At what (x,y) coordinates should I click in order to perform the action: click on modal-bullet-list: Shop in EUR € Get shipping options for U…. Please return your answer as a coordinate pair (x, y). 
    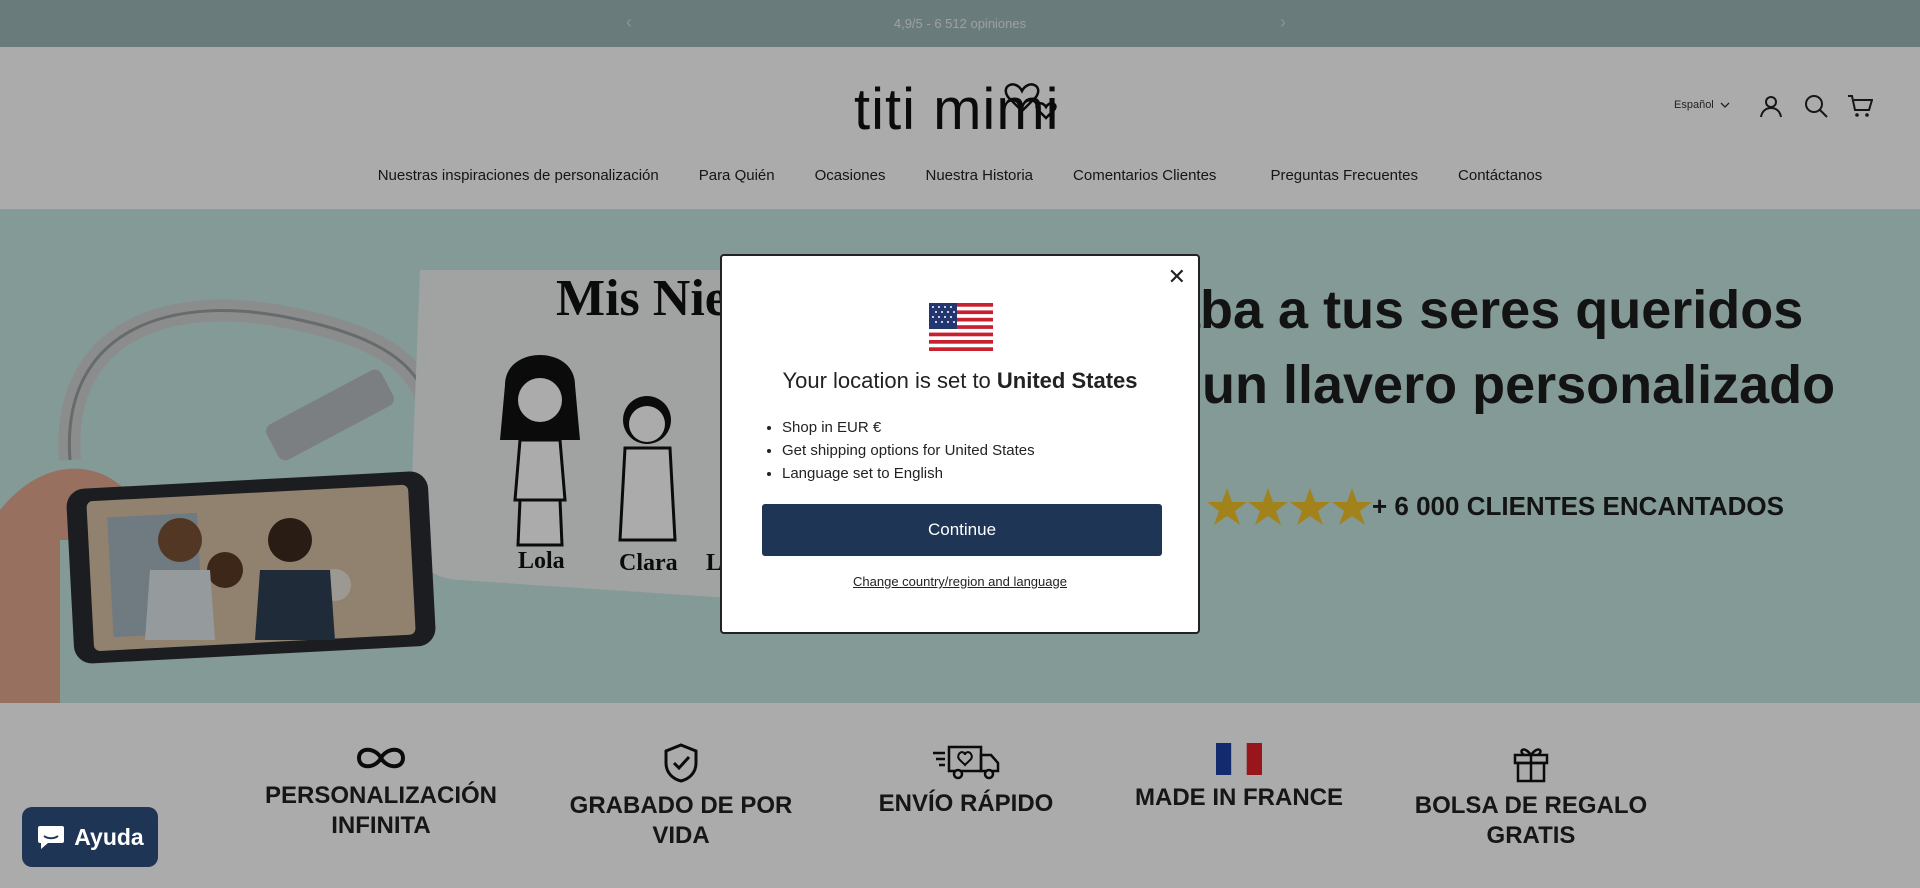
    Looking at the image, I should click on (908, 450).